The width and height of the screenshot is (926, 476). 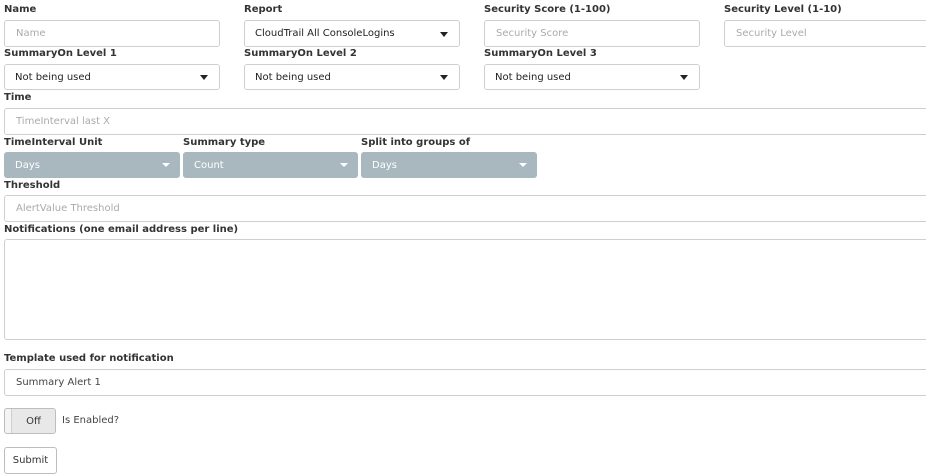 What do you see at coordinates (540, 53) in the screenshot?
I see `summary-on-level-3-label: SummaryOn Level 3` at bounding box center [540, 53].